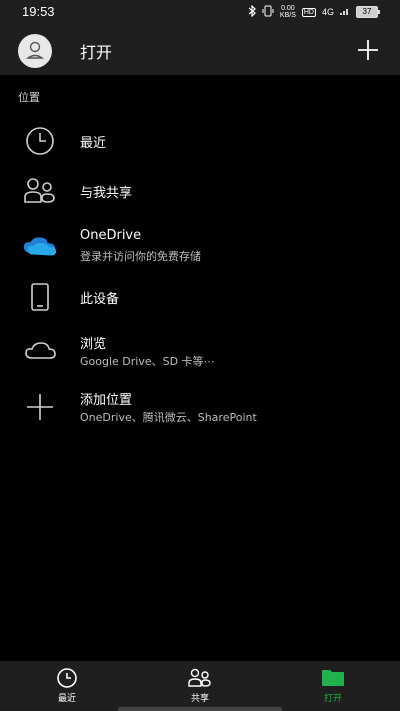 The height and width of the screenshot is (711, 400). Describe the element at coordinates (29, 97) in the screenshot. I see `section-label: 位置` at that location.